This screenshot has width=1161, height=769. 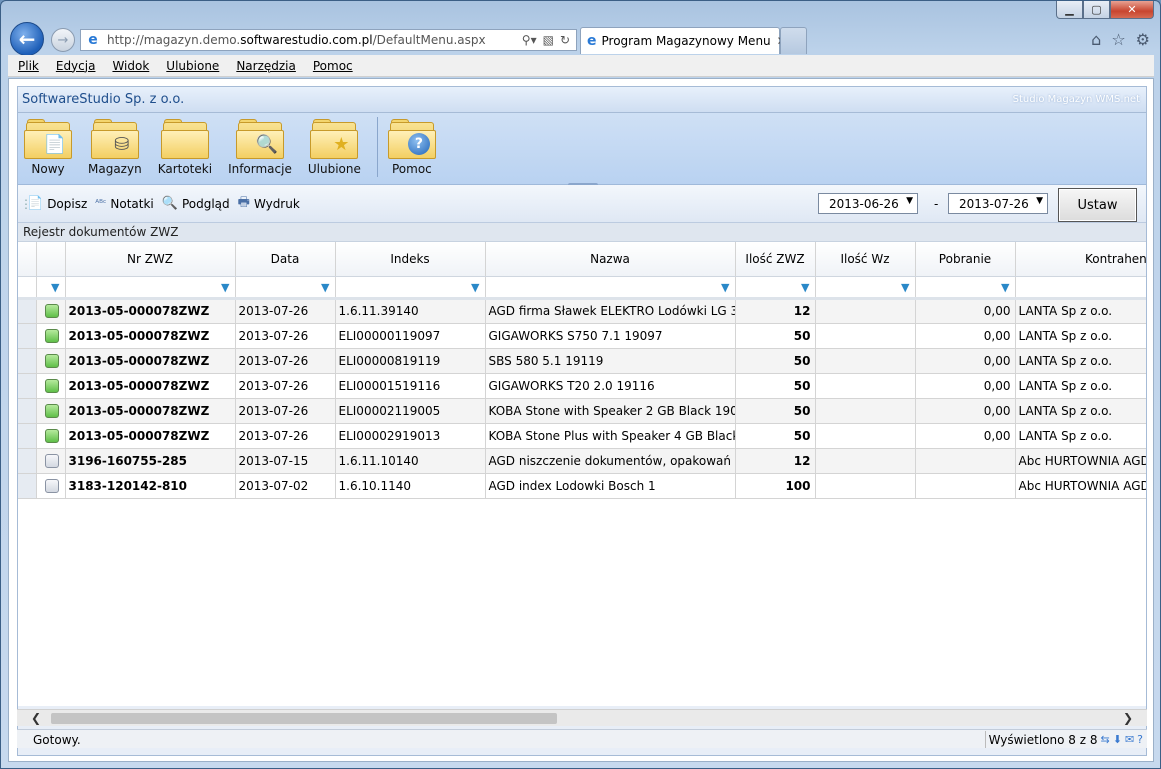 What do you see at coordinates (260, 144) in the screenshot?
I see `ribbon-informacje-button: 🔍 Informacje` at bounding box center [260, 144].